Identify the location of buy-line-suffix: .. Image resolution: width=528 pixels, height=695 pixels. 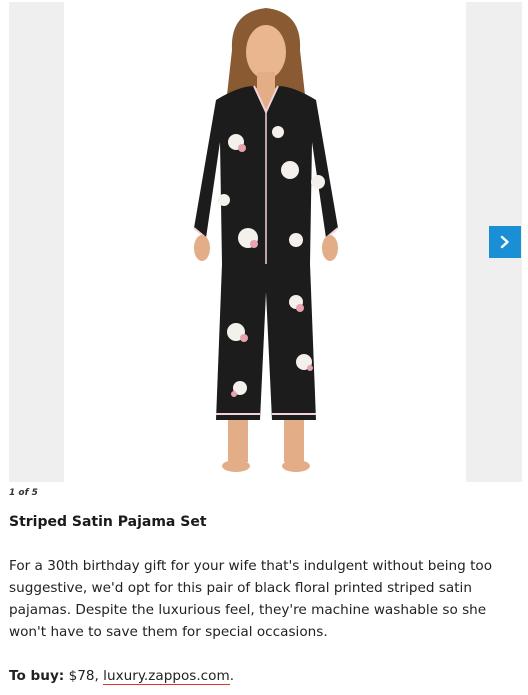
(232, 676).